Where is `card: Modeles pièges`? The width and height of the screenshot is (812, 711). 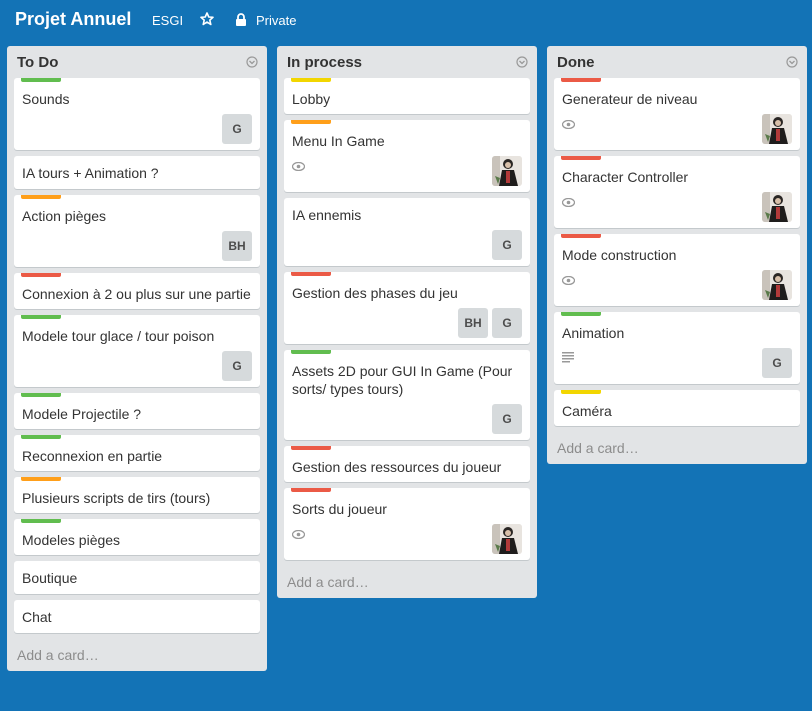 card: Modeles pièges is located at coordinates (137, 537).